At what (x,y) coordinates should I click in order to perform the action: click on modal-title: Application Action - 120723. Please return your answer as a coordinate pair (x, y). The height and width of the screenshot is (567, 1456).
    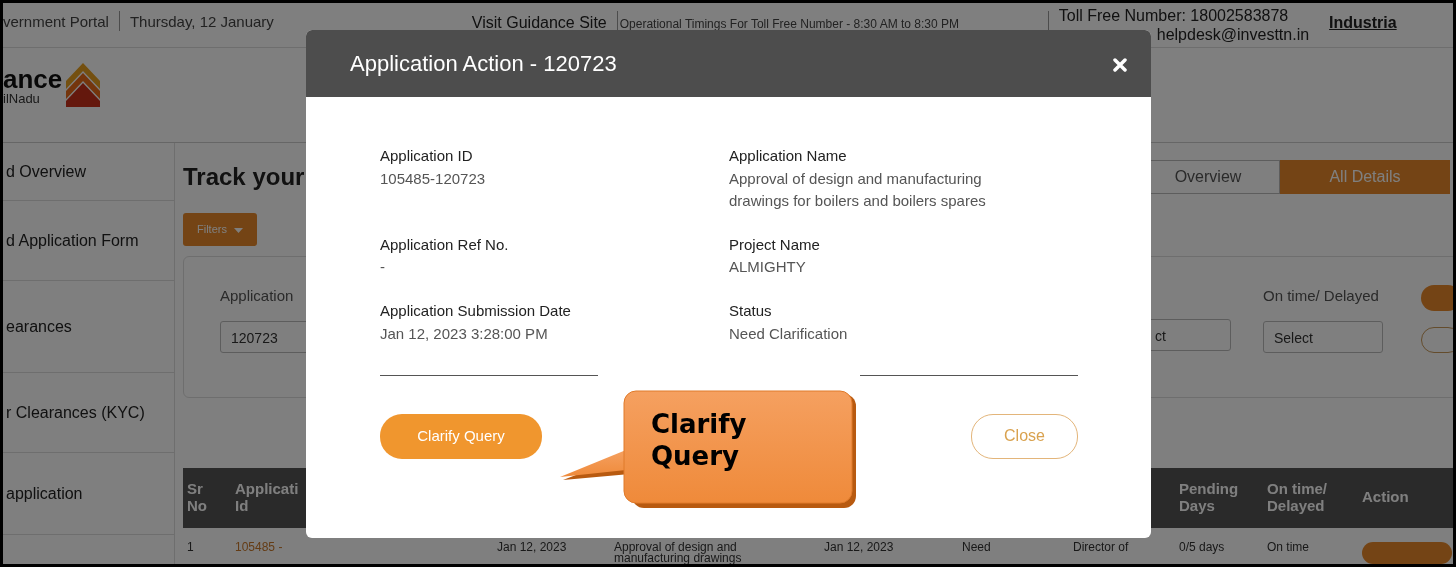
    Looking at the image, I should click on (483, 64).